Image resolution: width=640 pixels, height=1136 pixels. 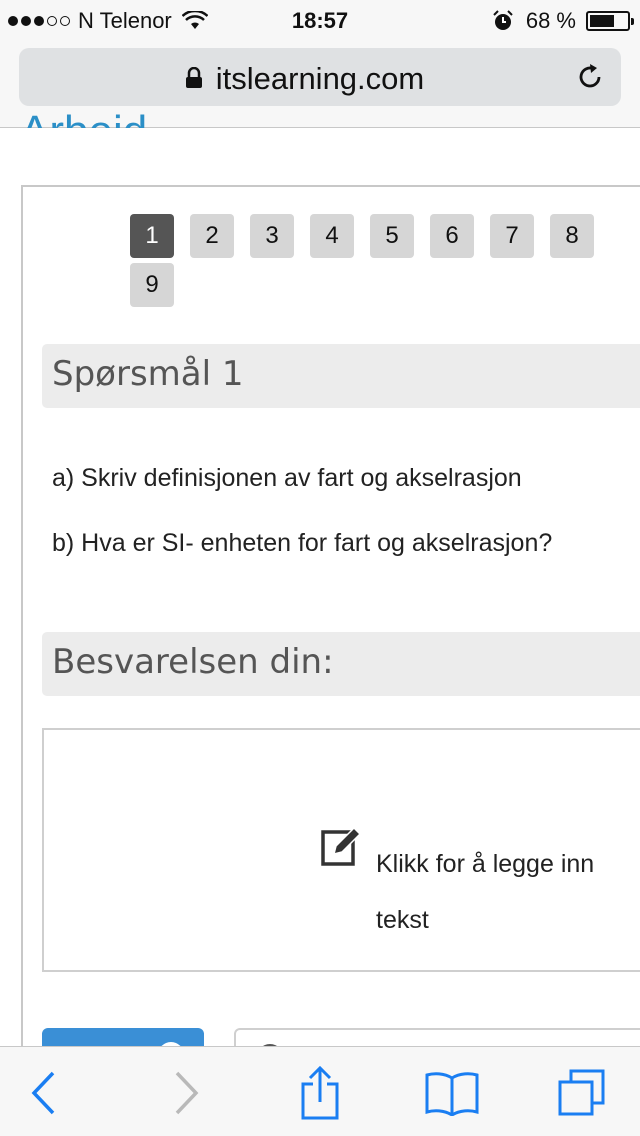 I want to click on battery-percent: 68 %, so click(x=550, y=20).